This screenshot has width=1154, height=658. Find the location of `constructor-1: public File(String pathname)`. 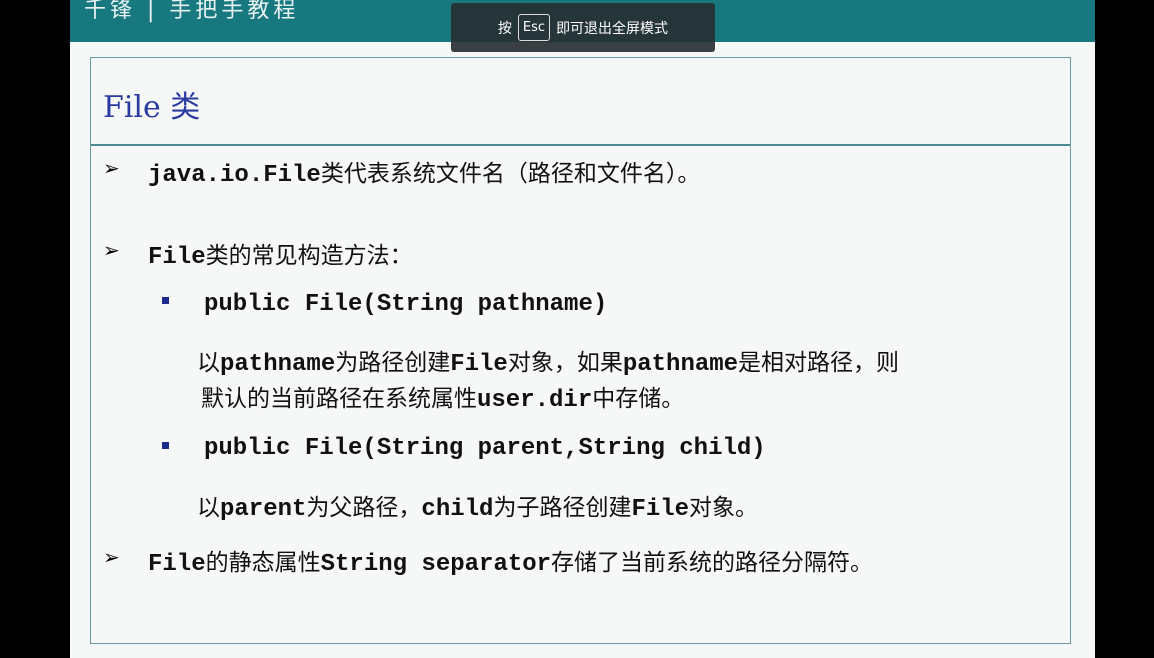

constructor-1: public File(String pathname) is located at coordinates (405, 304).